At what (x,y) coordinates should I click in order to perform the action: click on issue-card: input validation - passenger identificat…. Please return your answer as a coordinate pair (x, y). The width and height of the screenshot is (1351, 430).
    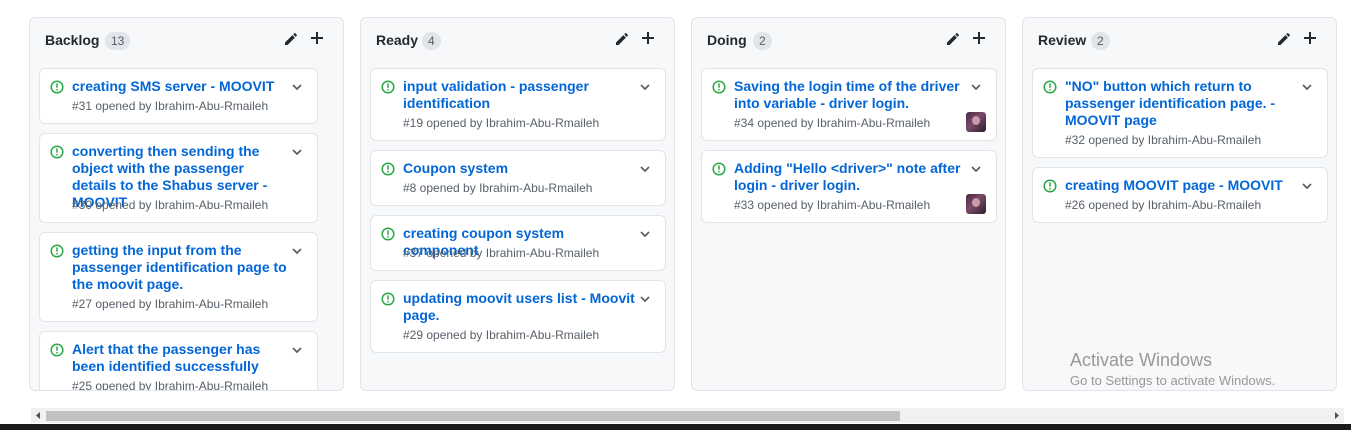
    Looking at the image, I should click on (518, 104).